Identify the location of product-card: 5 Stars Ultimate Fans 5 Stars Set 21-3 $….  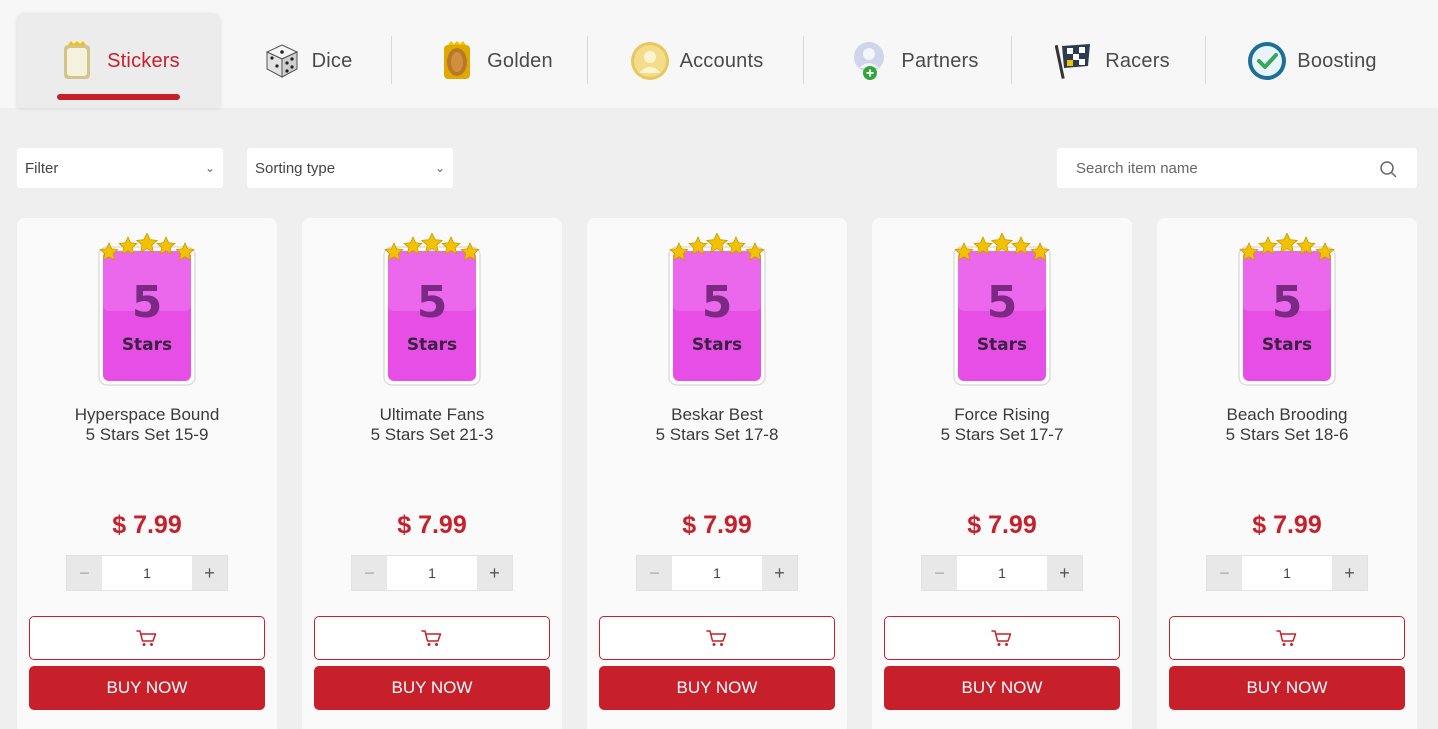
(432, 473).